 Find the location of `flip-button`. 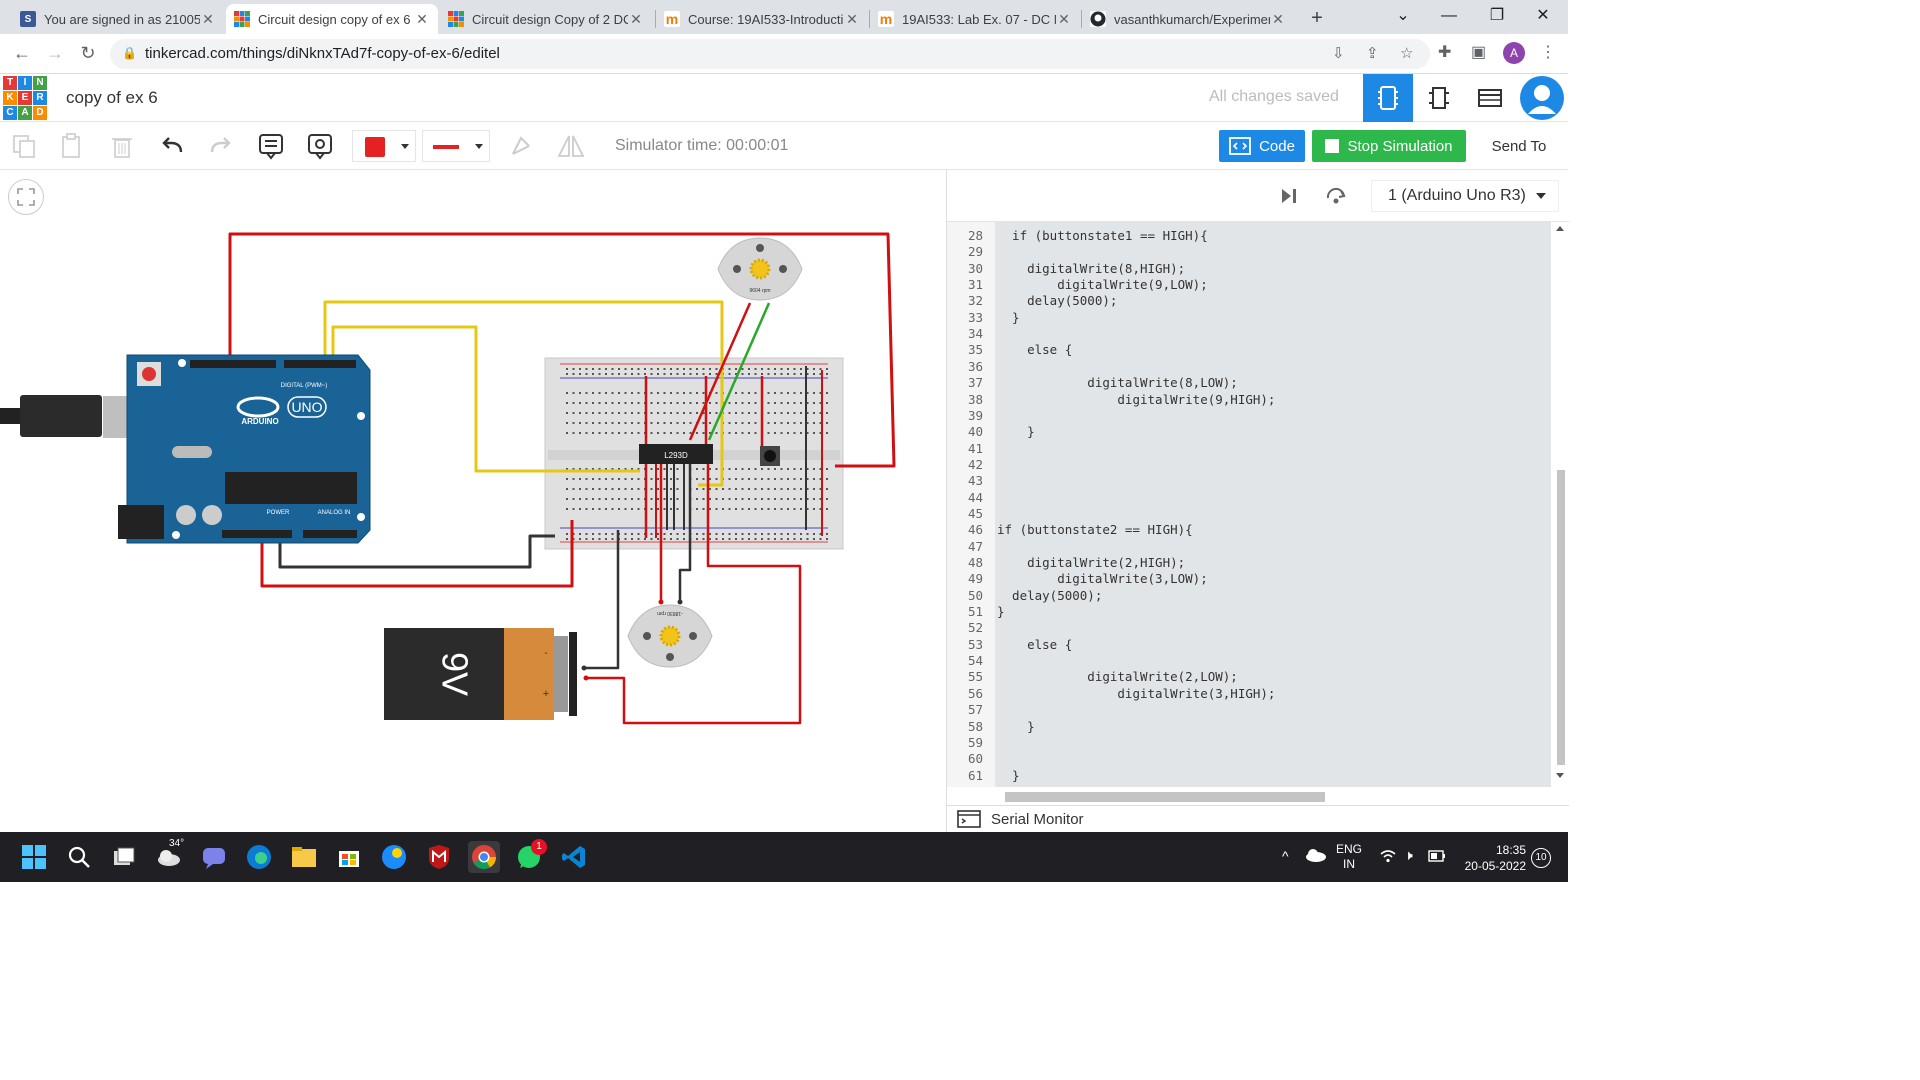

flip-button is located at coordinates (571, 146).